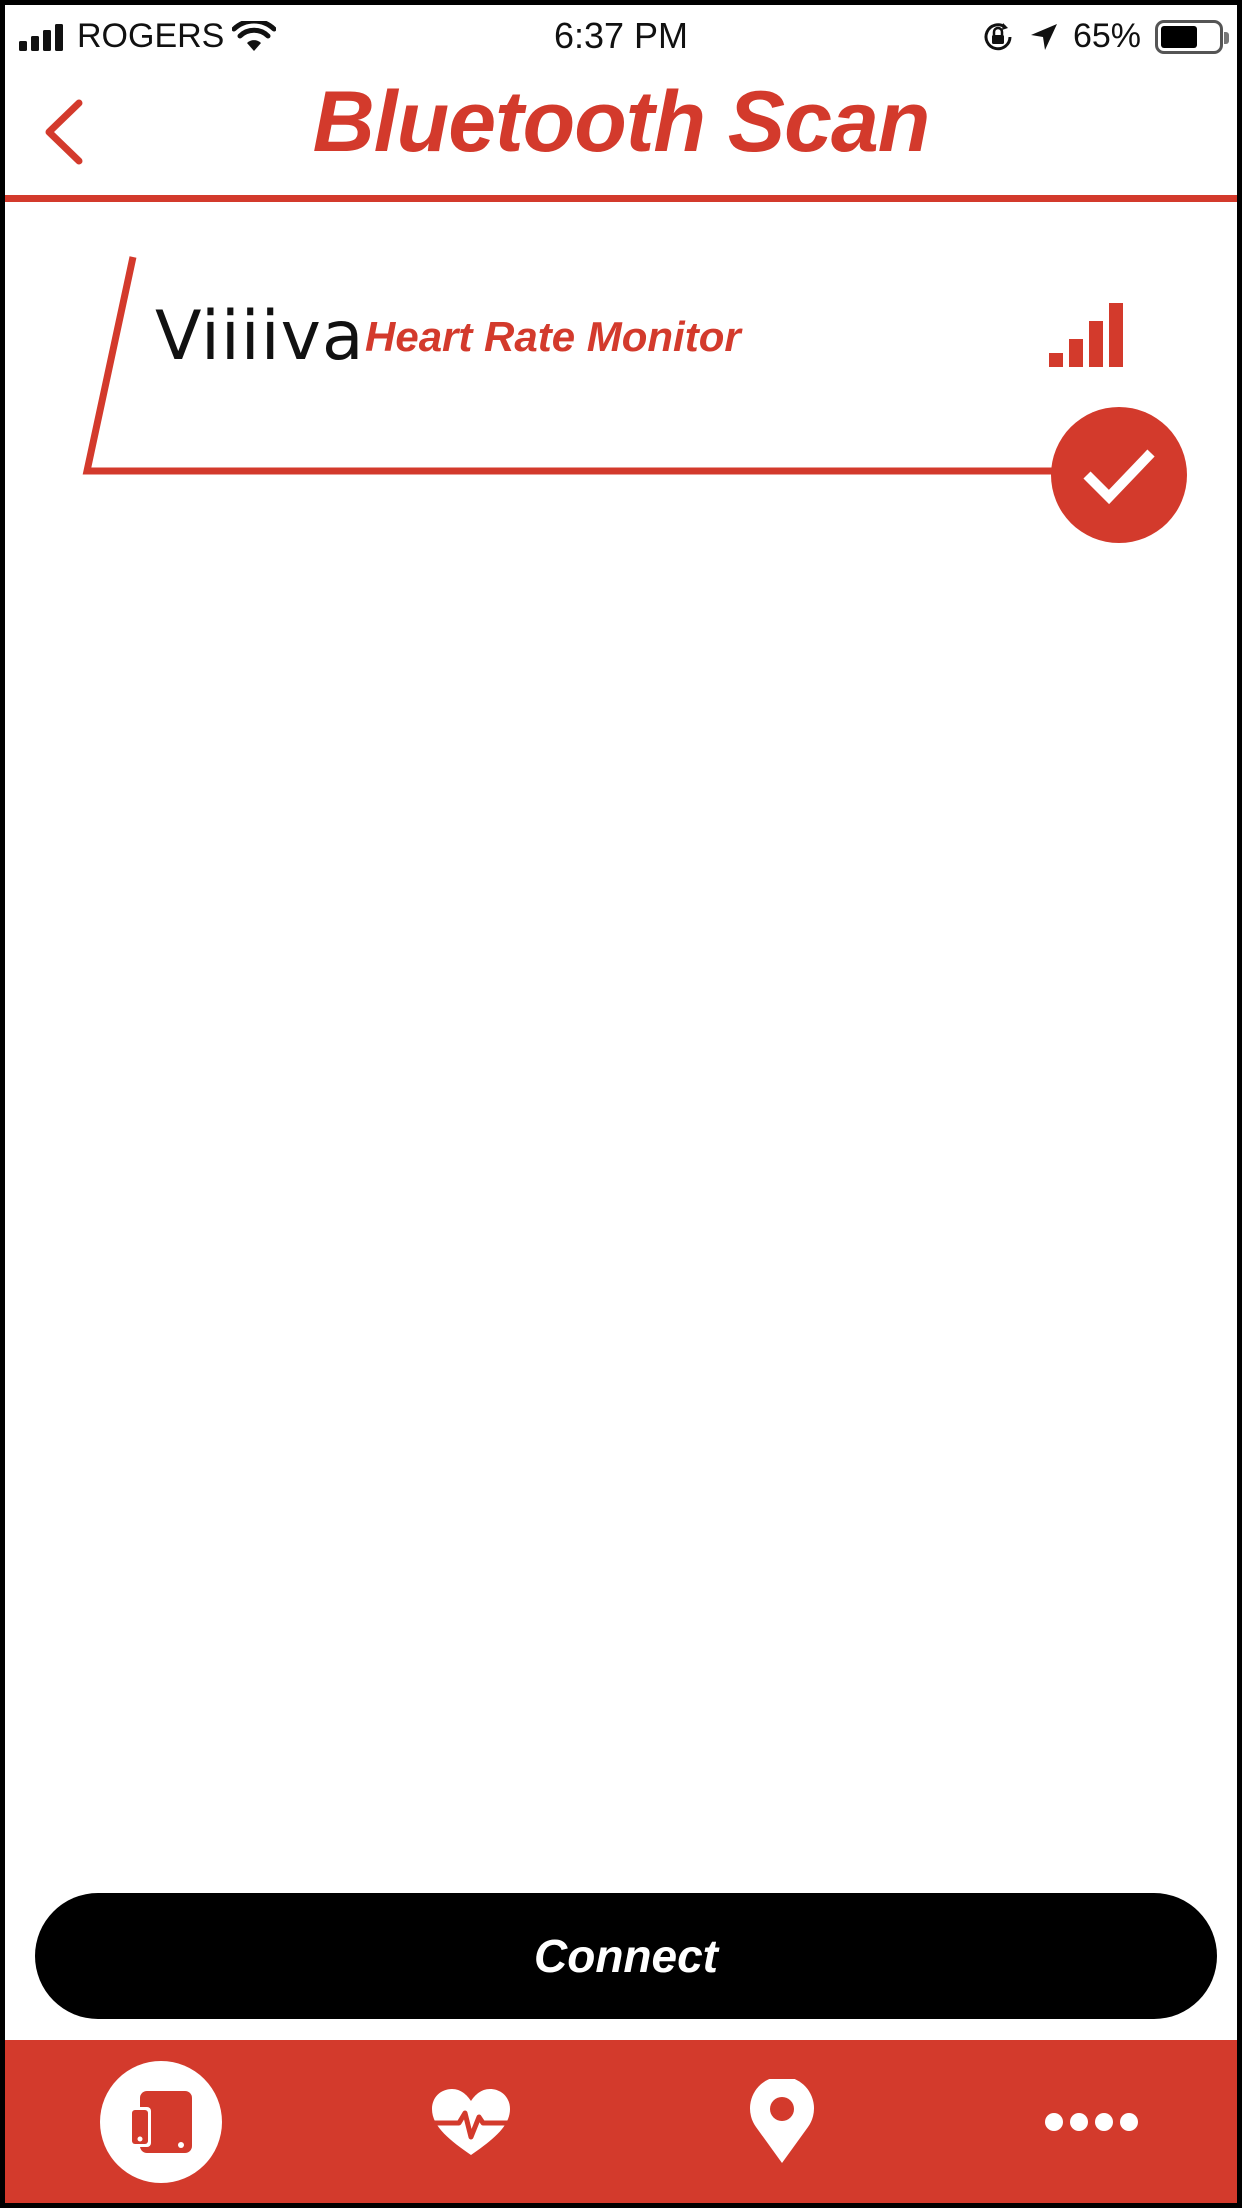  Describe the element at coordinates (621, 122) in the screenshot. I see `page-title: Bluetooth Scan` at that location.